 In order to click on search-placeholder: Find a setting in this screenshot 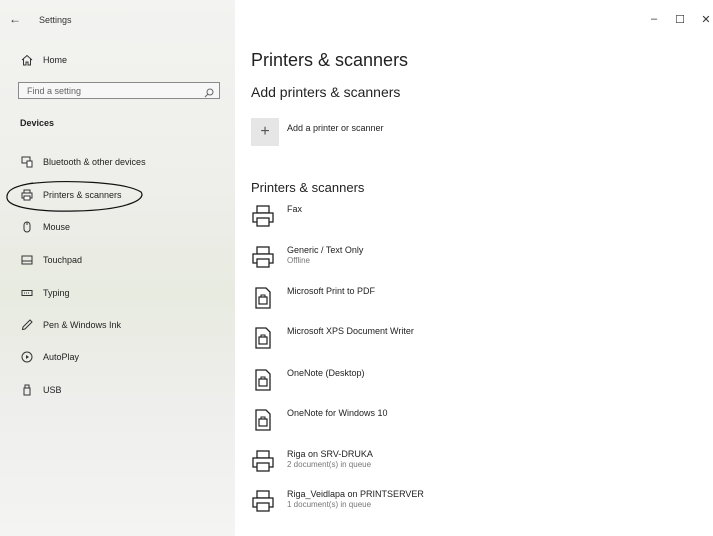, I will do `click(54, 91)`.